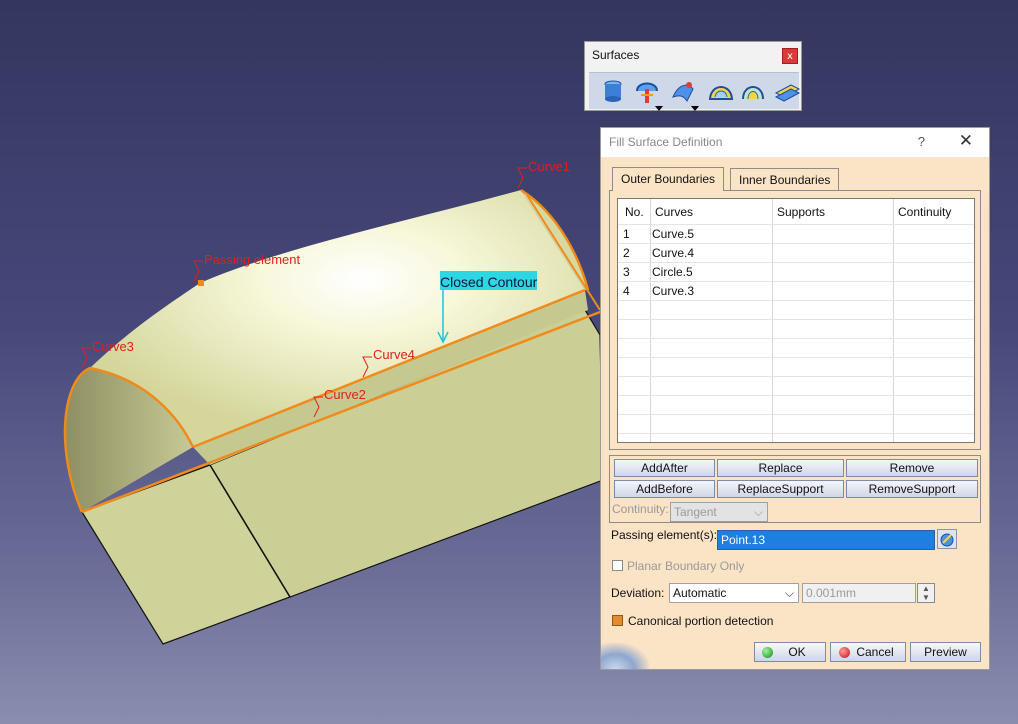  What do you see at coordinates (966, 141) in the screenshot?
I see `close-button: ✕` at bounding box center [966, 141].